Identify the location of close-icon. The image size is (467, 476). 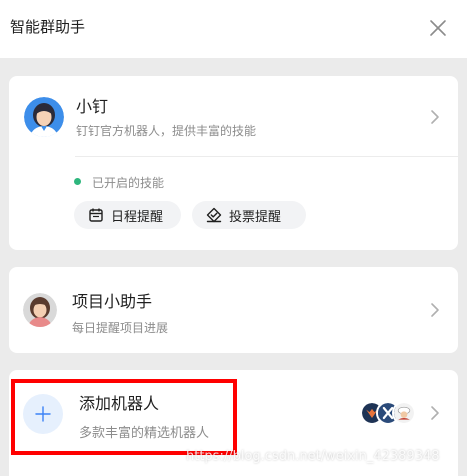
(438, 28).